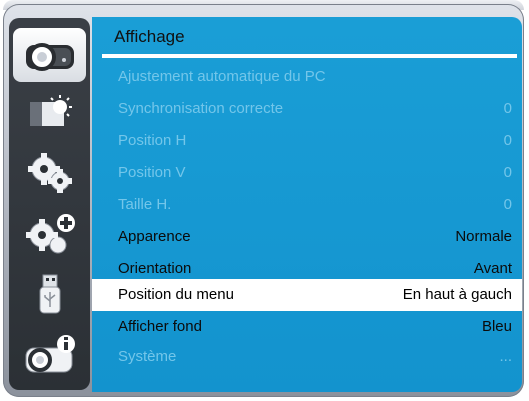 Image resolution: width=529 pixels, height=401 pixels. Describe the element at coordinates (49, 204) in the screenshot. I see `osd-sidebar` at that location.